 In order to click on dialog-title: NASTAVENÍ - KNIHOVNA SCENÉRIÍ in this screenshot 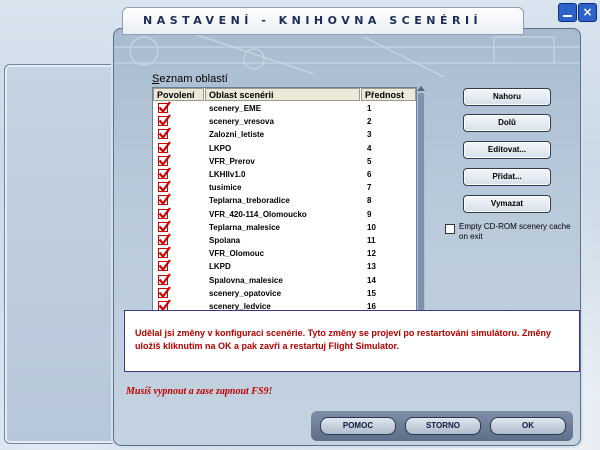, I will do `click(313, 20)`.